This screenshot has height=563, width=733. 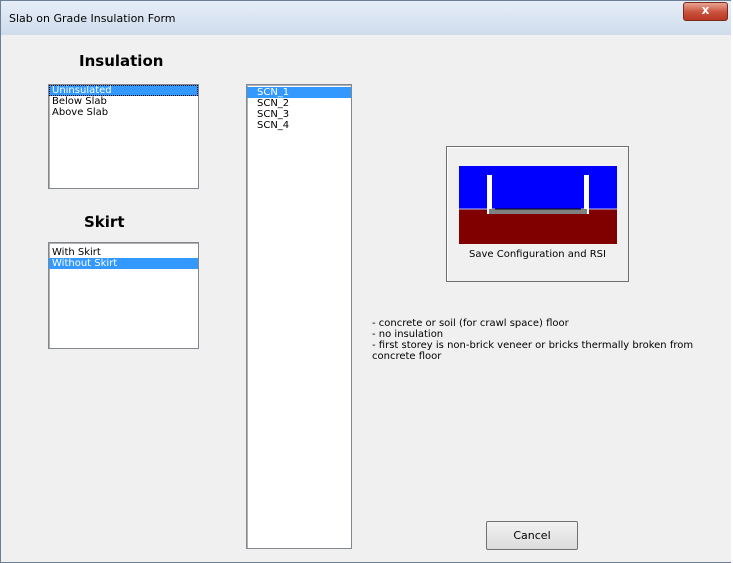 What do you see at coordinates (299, 125) in the screenshot?
I see `list-item-scn-4: SCN_4` at bounding box center [299, 125].